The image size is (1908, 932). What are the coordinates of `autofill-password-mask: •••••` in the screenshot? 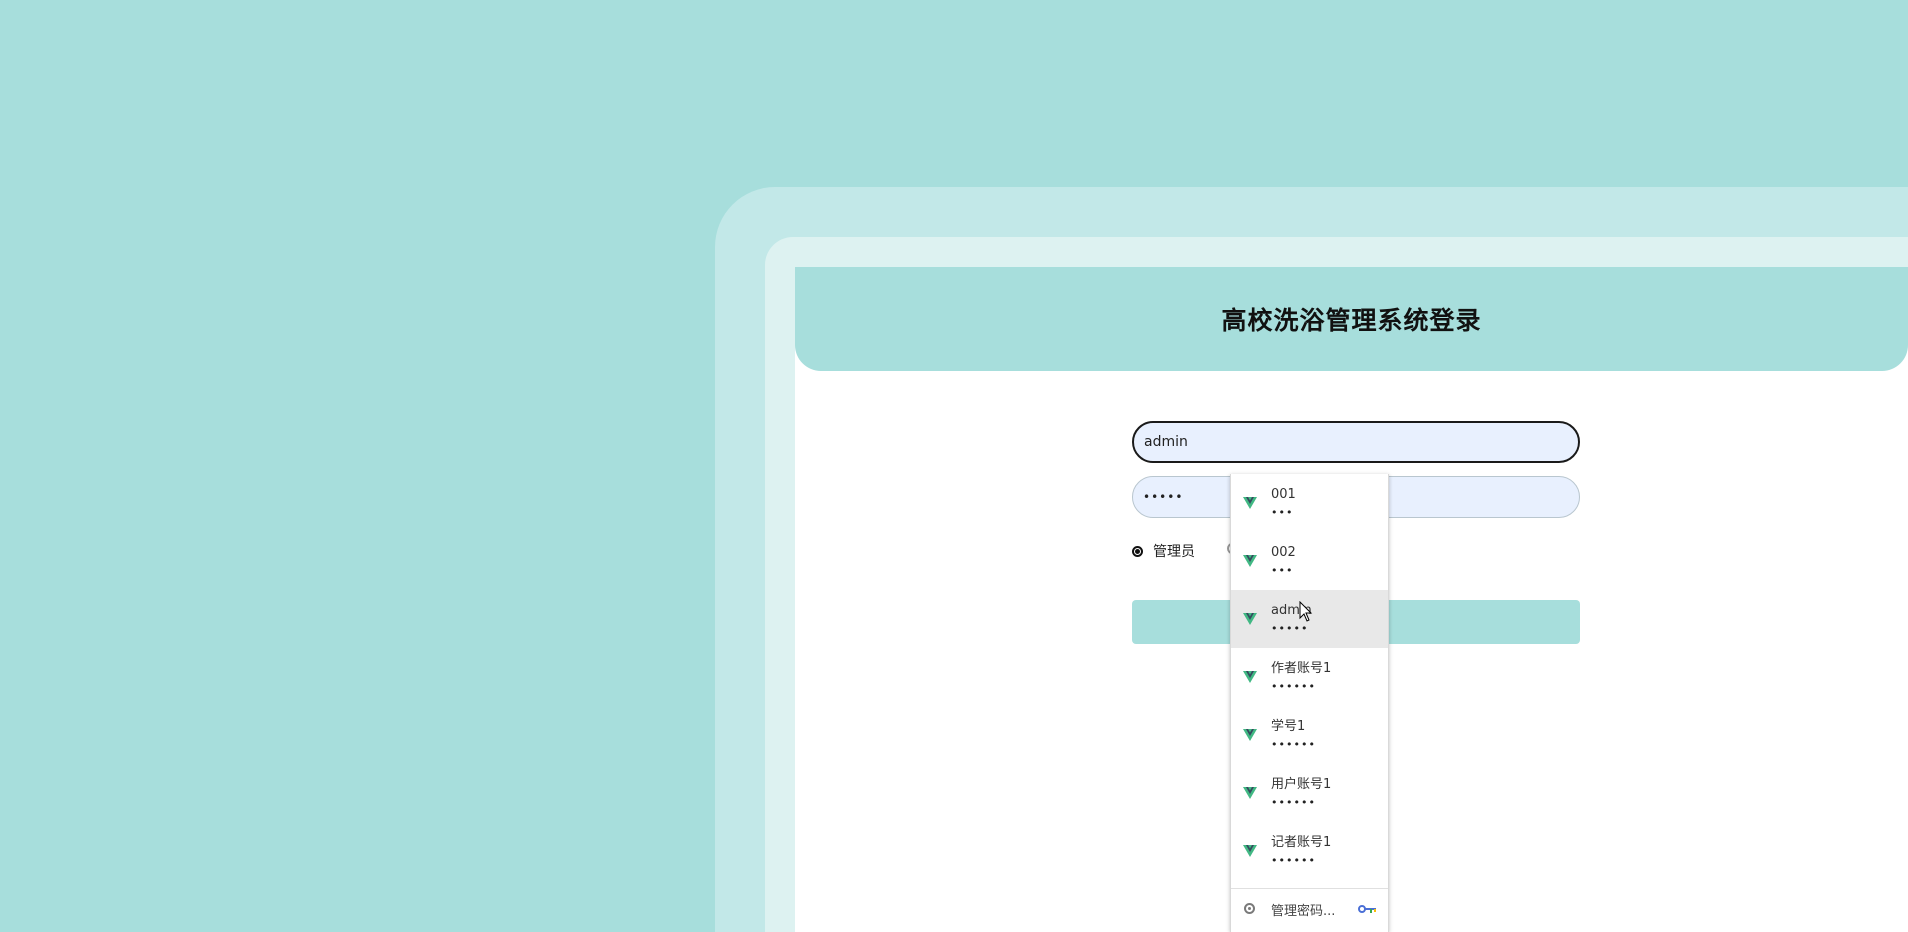 It's located at (1290, 628).